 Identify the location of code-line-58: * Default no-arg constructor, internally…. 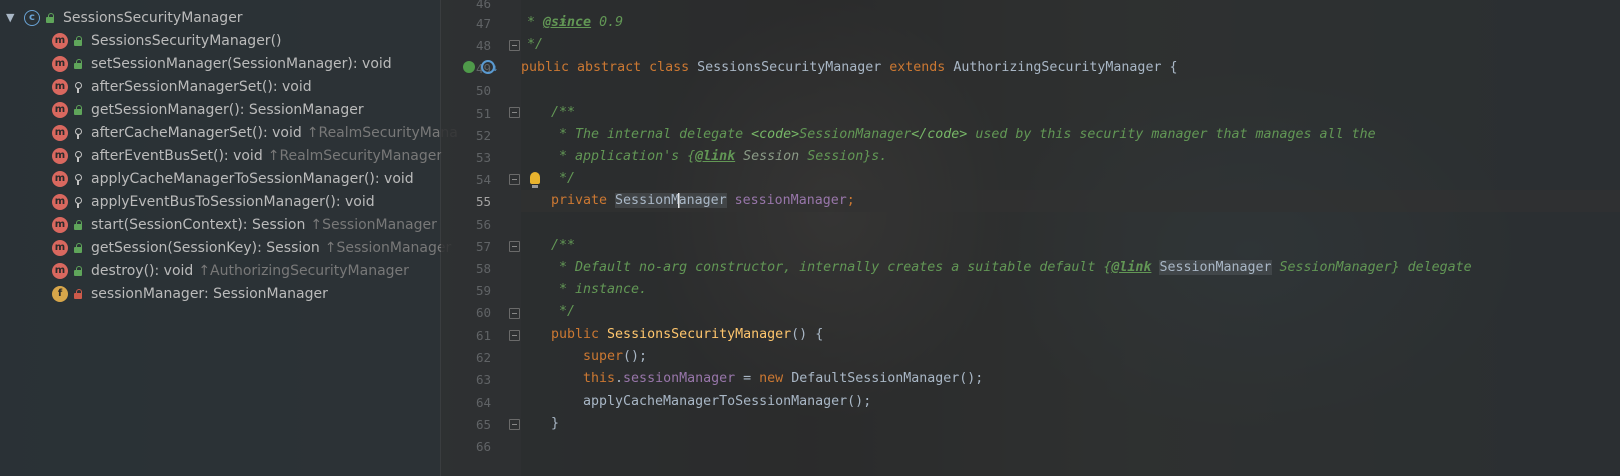
(996, 268).